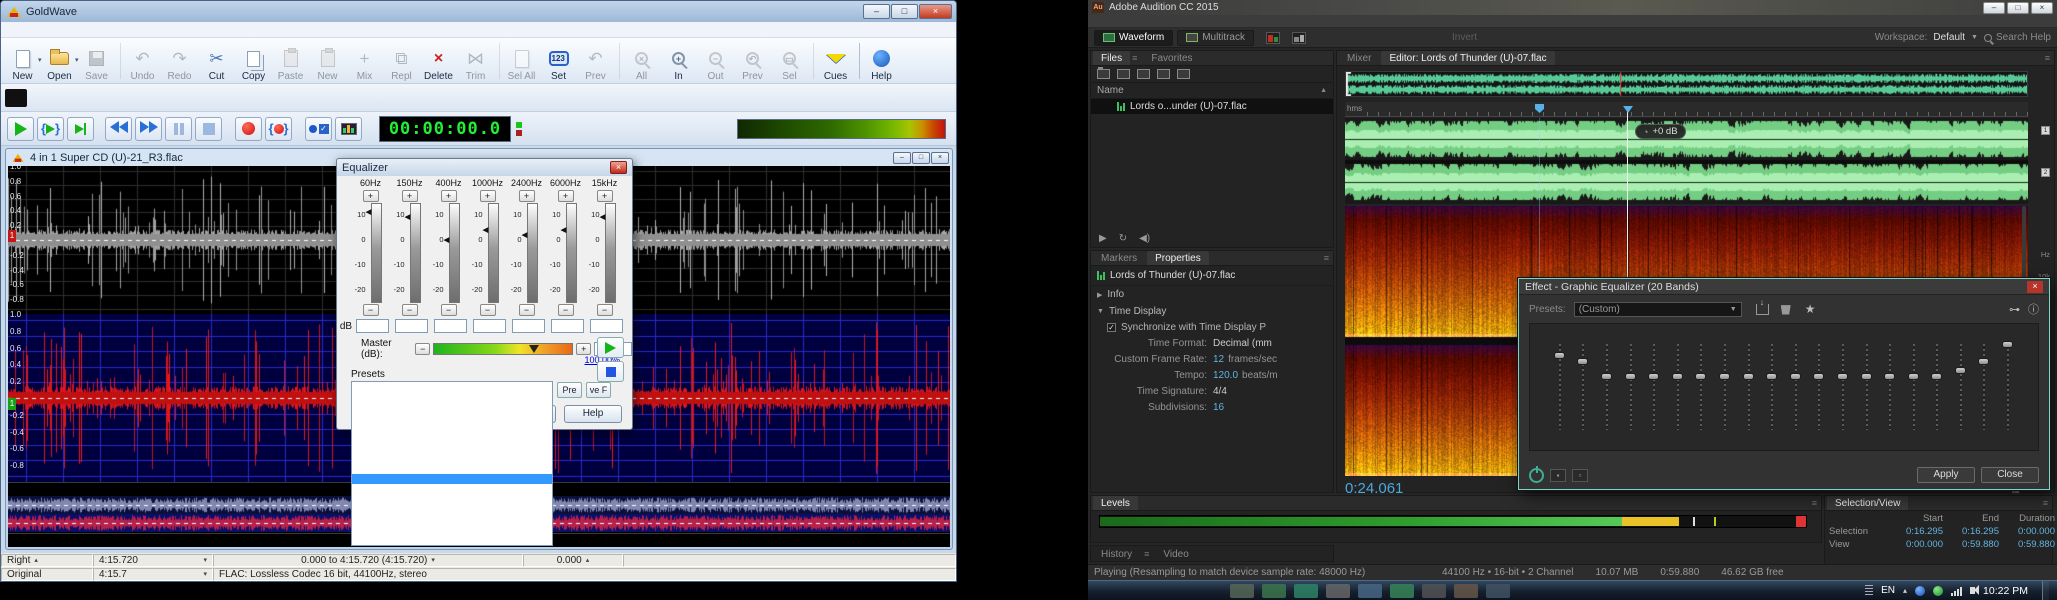  I want to click on toolbar-button: Save, so click(99, 61).